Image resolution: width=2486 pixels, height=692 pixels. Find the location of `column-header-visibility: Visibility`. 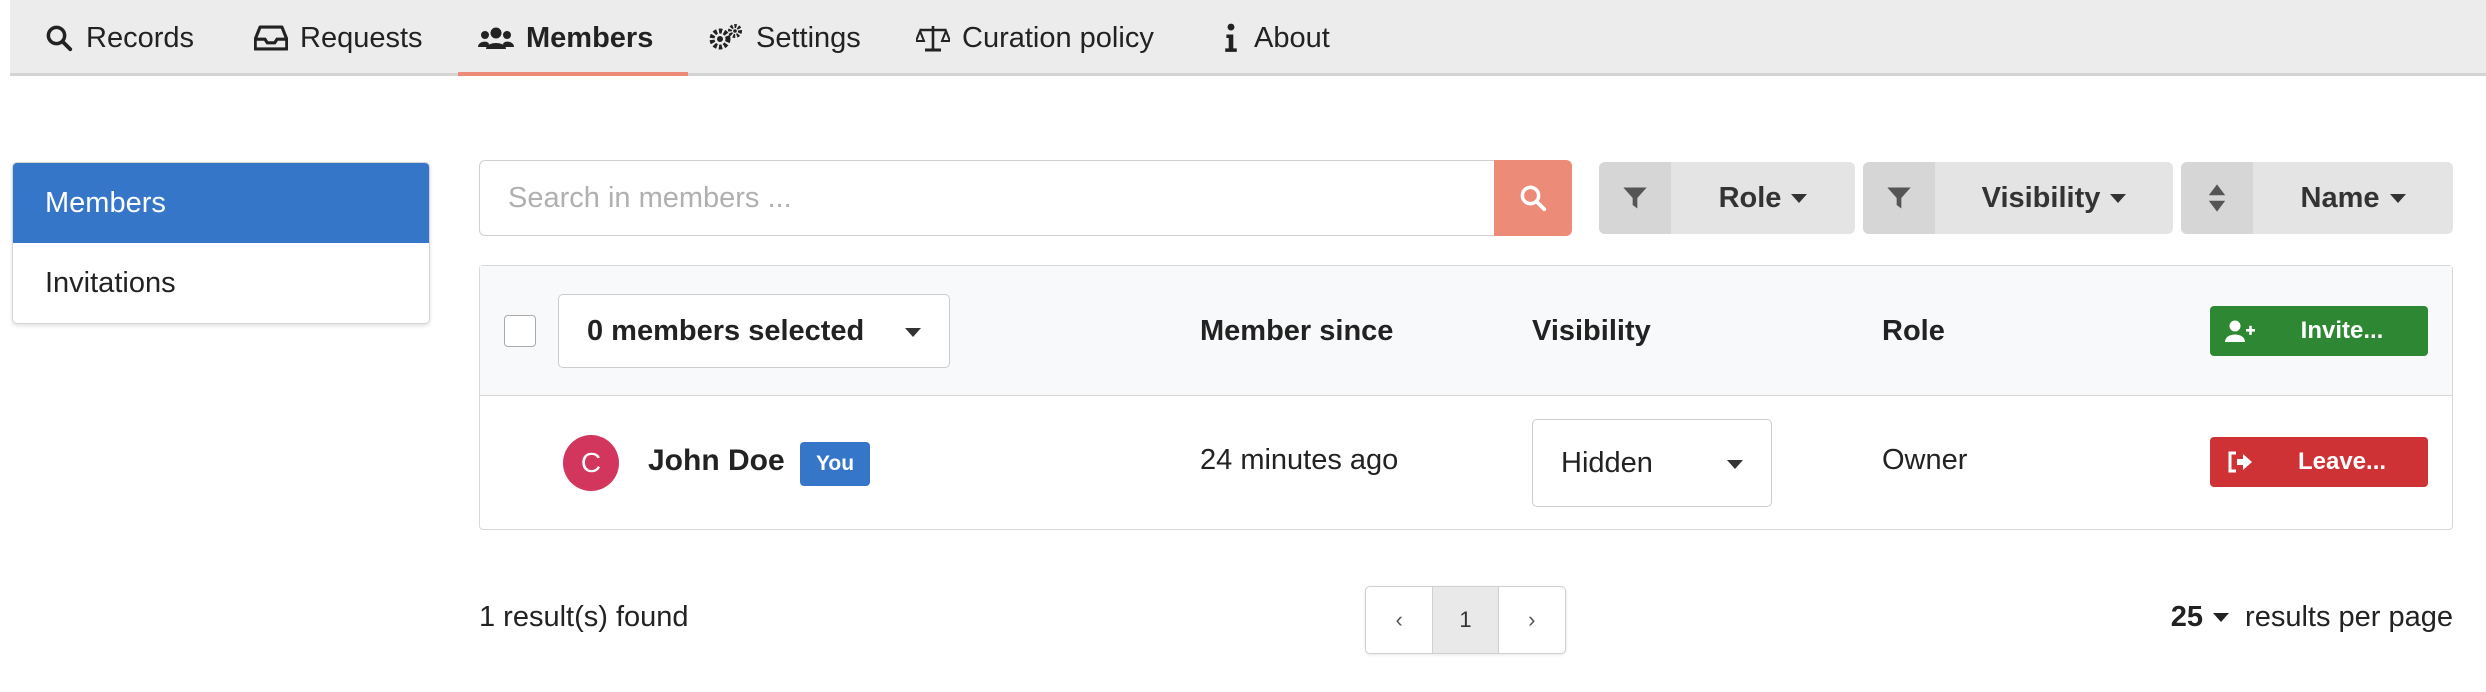

column-header-visibility: Visibility is located at coordinates (1591, 330).